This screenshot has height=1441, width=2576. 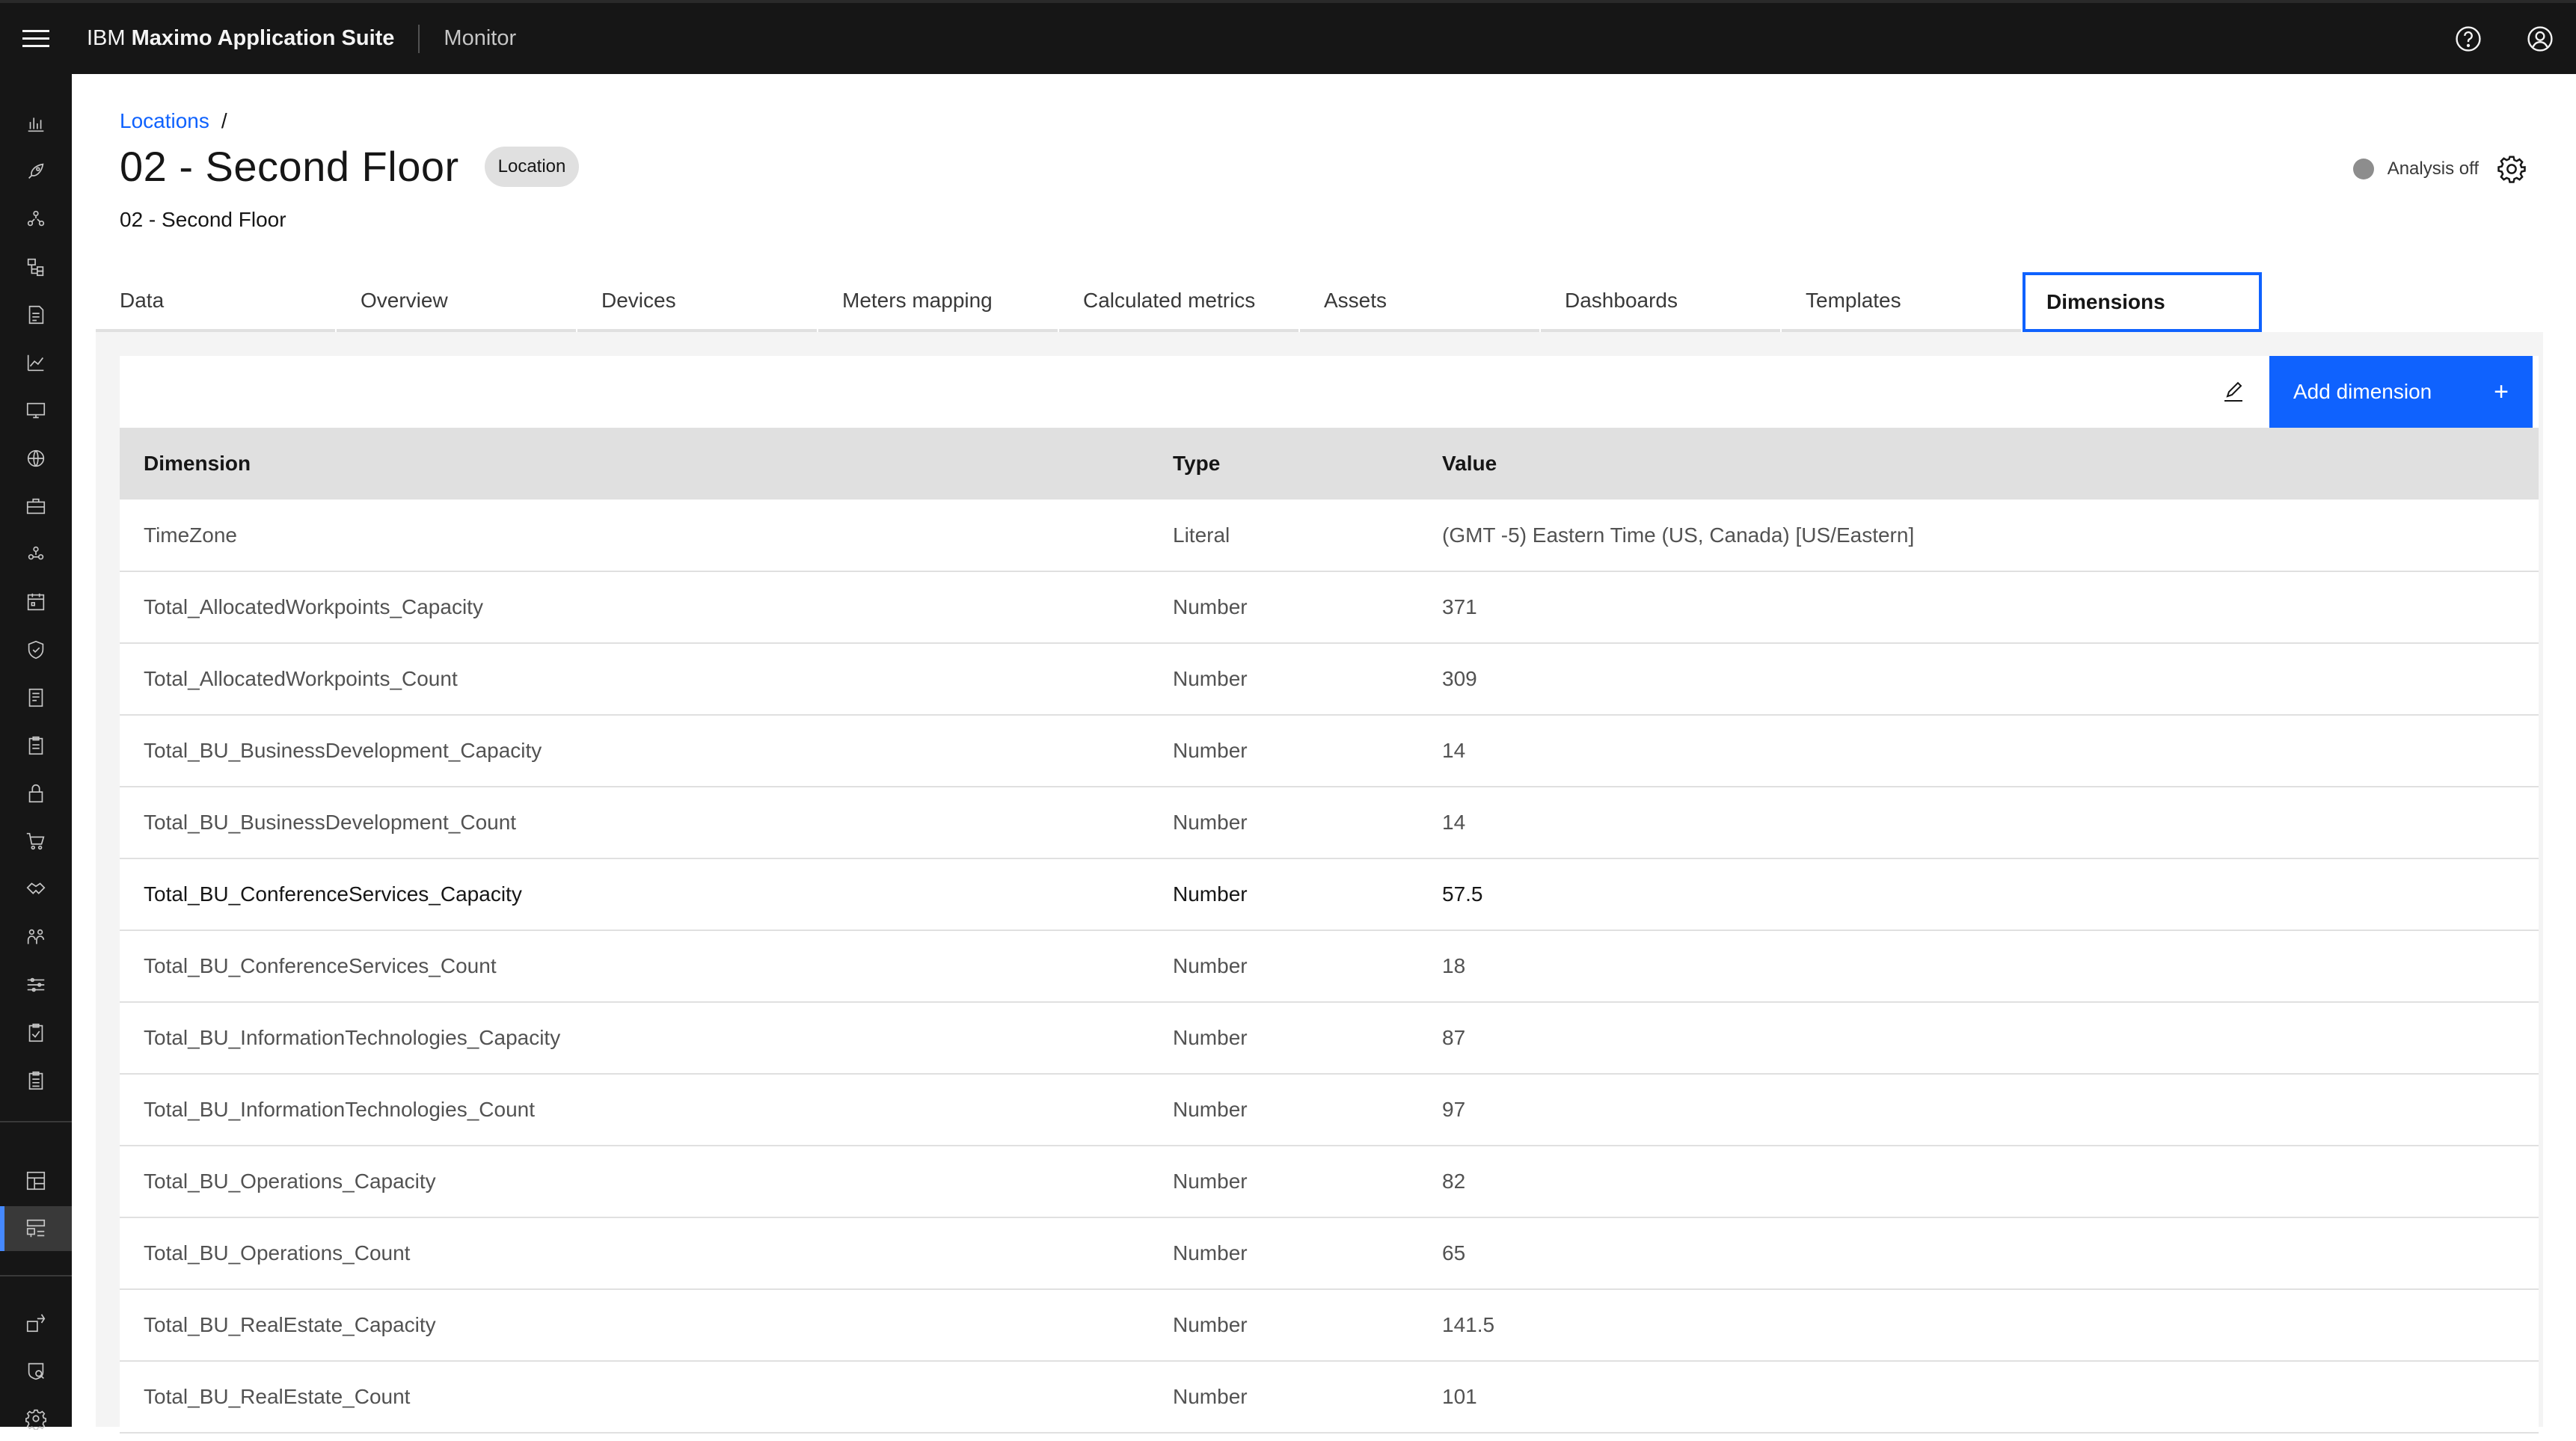 What do you see at coordinates (36, 1322) in the screenshot?
I see `sidenav-item-switch` at bounding box center [36, 1322].